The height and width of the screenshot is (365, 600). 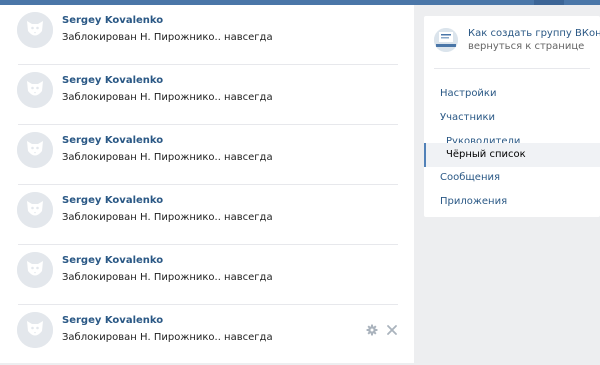 I want to click on header-button, so click(x=549, y=2).